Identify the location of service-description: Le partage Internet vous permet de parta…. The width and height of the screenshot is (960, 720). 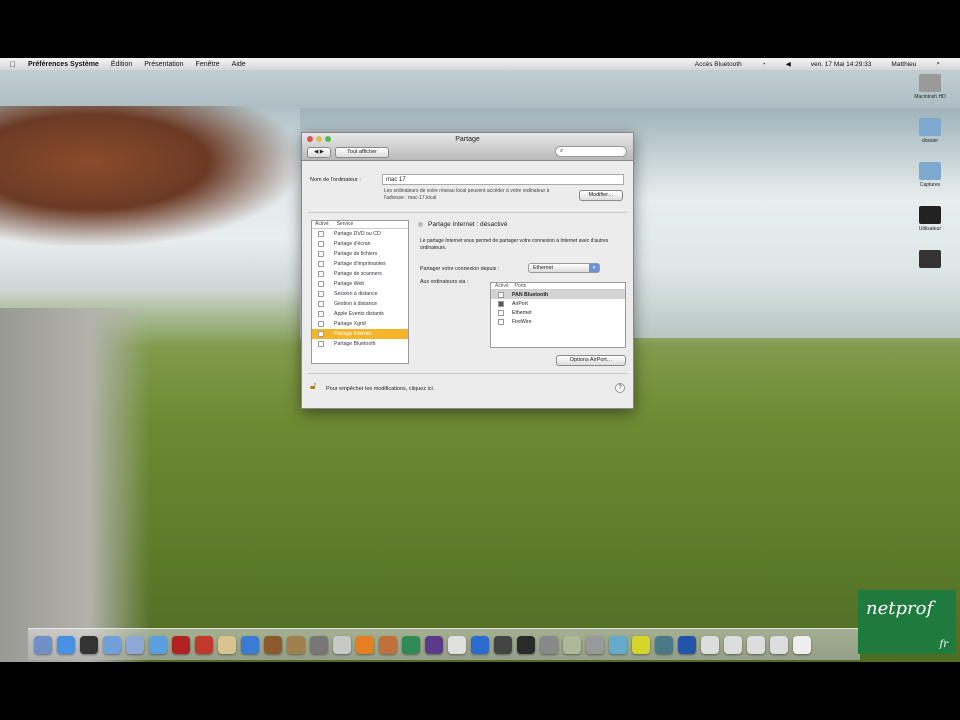
(514, 244).